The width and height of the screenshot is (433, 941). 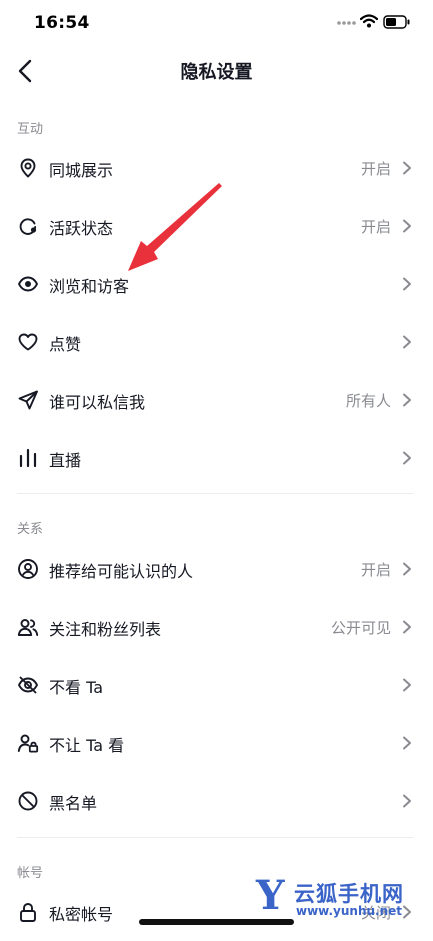 I want to click on status-time: 16:54, so click(x=62, y=23).